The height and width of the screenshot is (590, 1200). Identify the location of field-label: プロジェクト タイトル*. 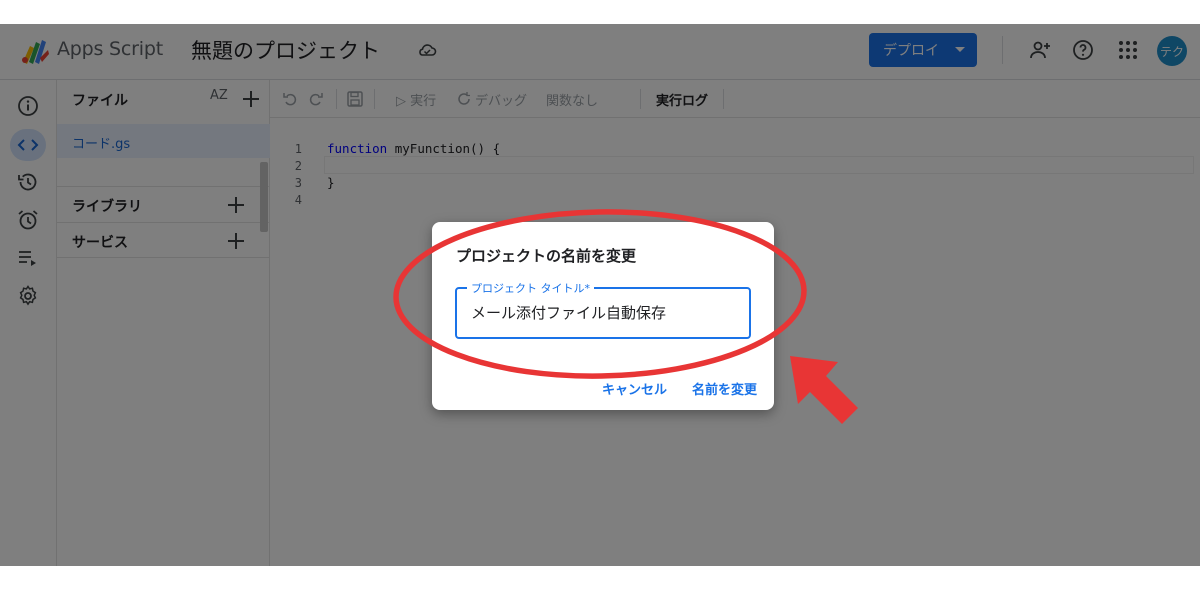
(530, 288).